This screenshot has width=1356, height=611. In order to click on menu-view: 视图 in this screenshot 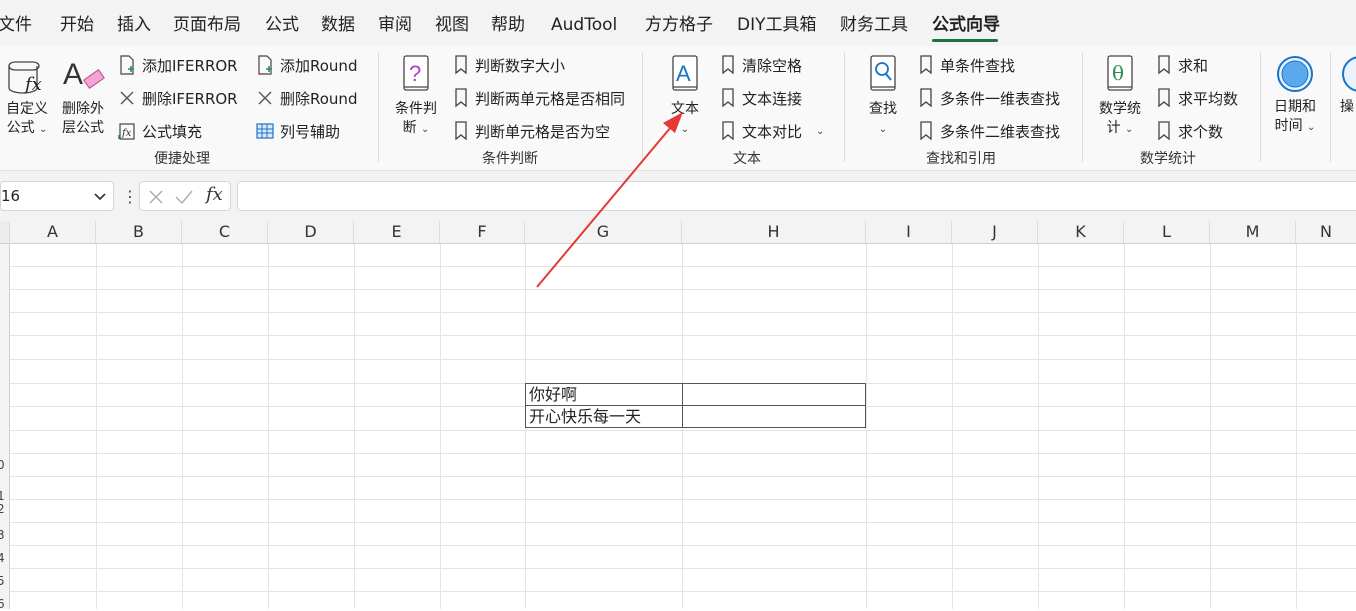, I will do `click(452, 25)`.